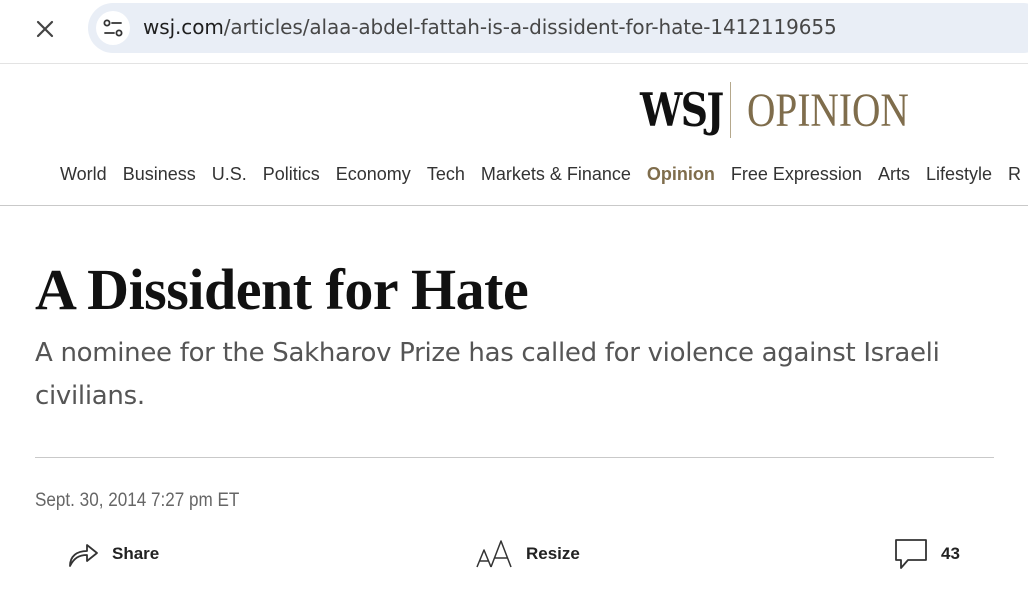  I want to click on nav-item-lifestyle: Lifestyle, so click(959, 174).